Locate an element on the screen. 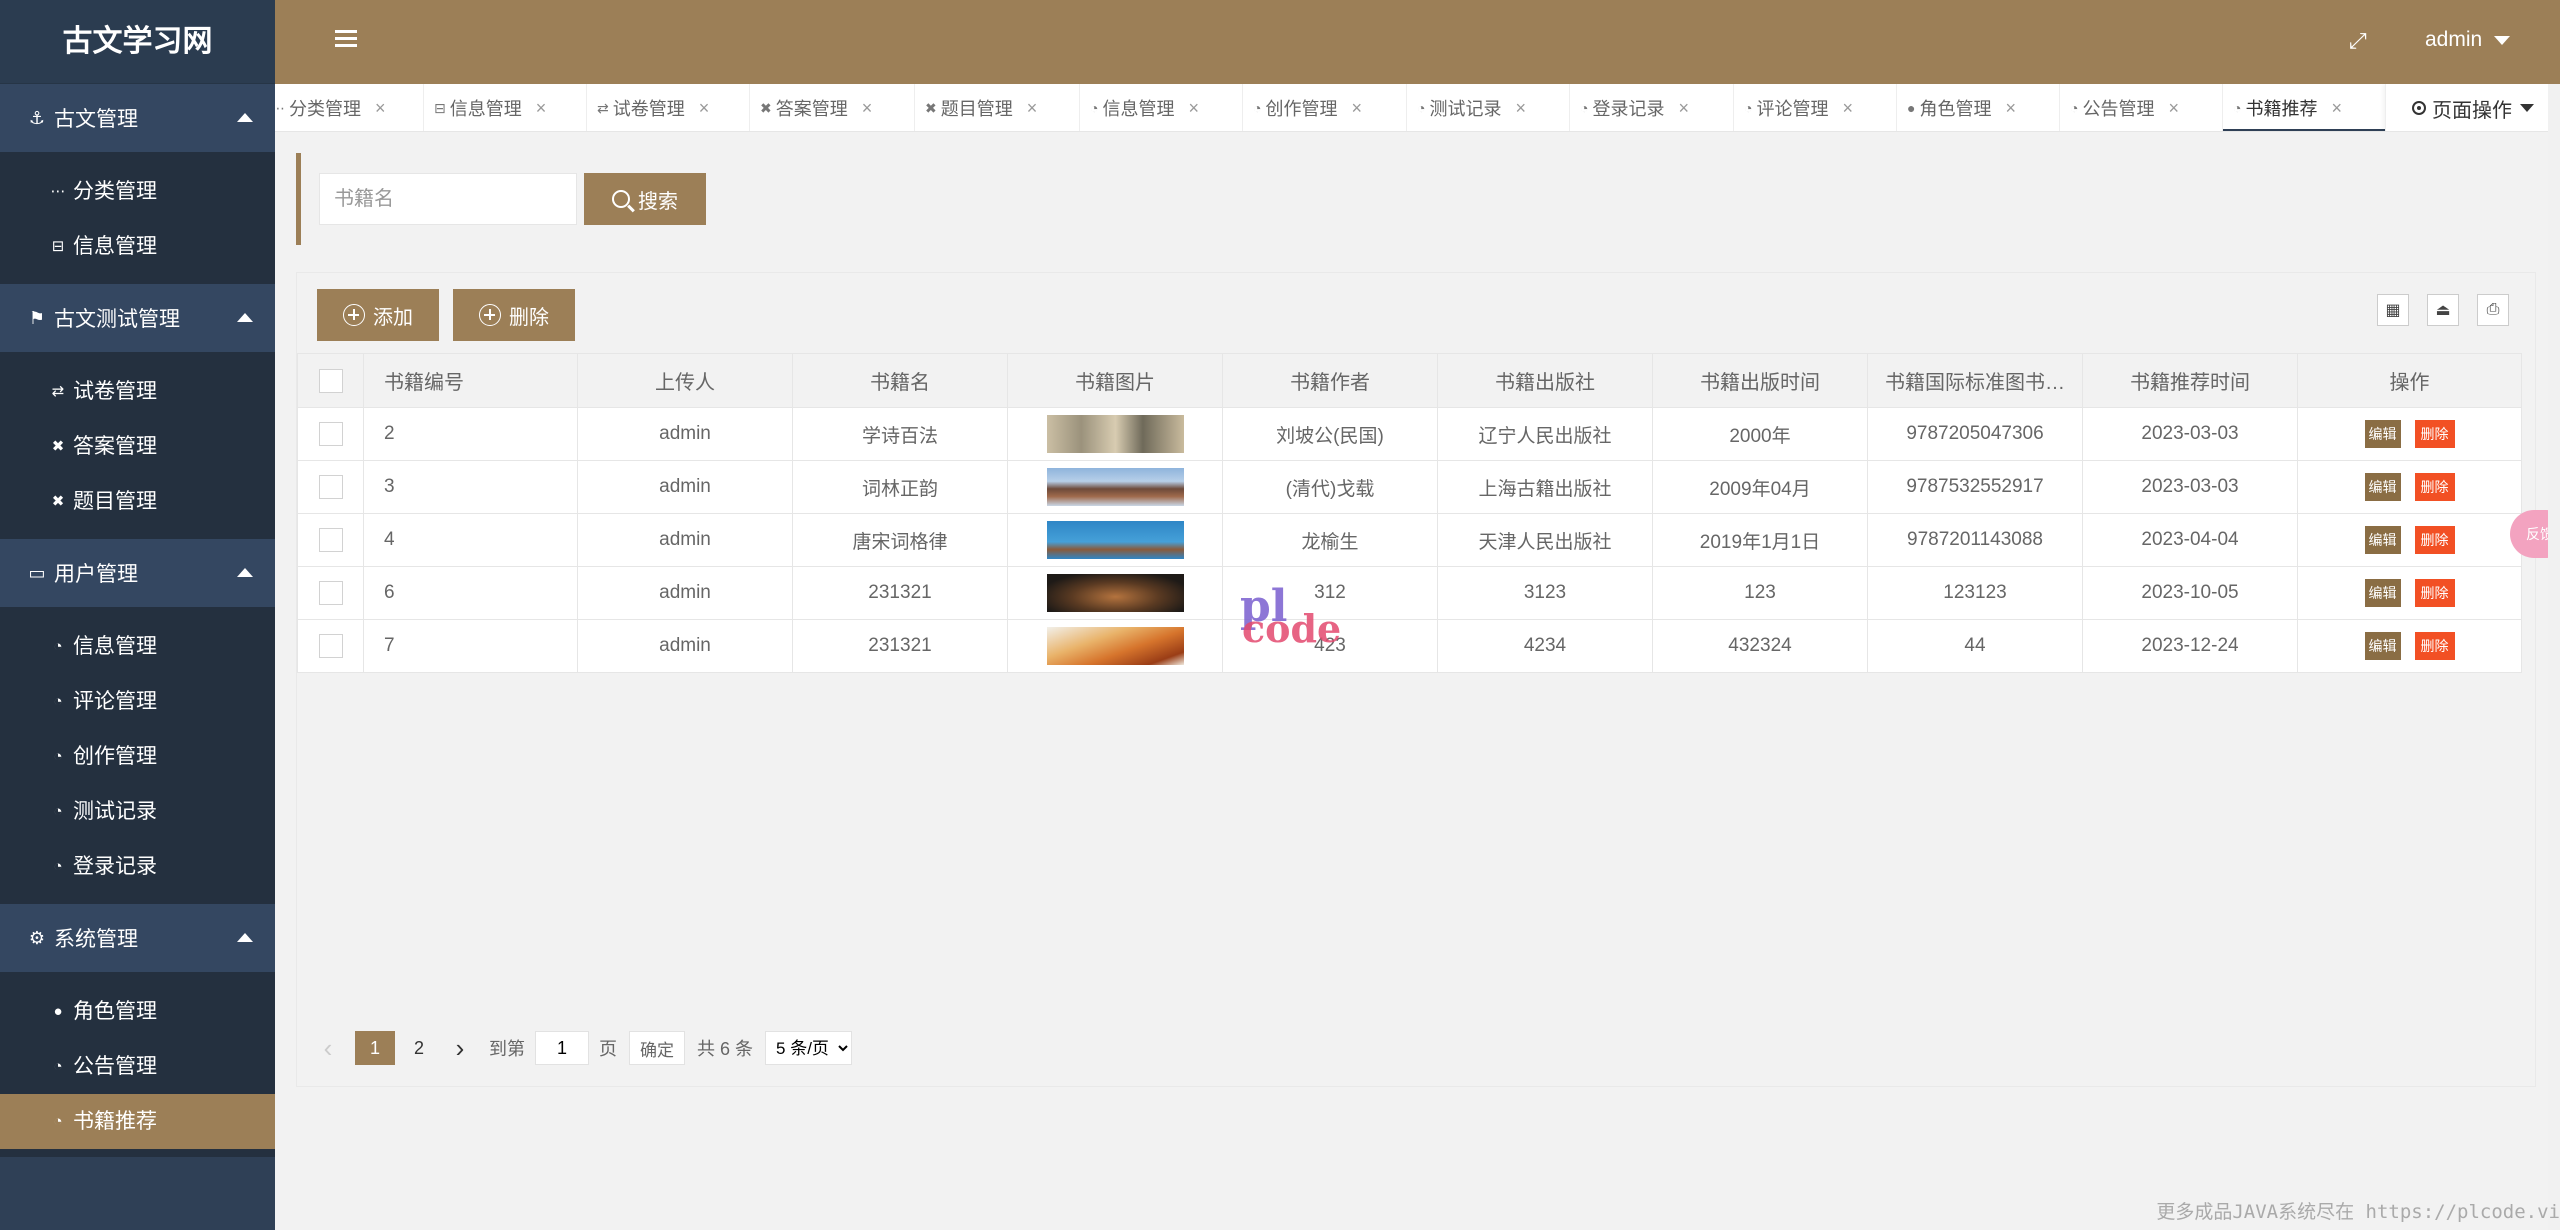  column-header: 书籍出版时间 is located at coordinates (1760, 380).